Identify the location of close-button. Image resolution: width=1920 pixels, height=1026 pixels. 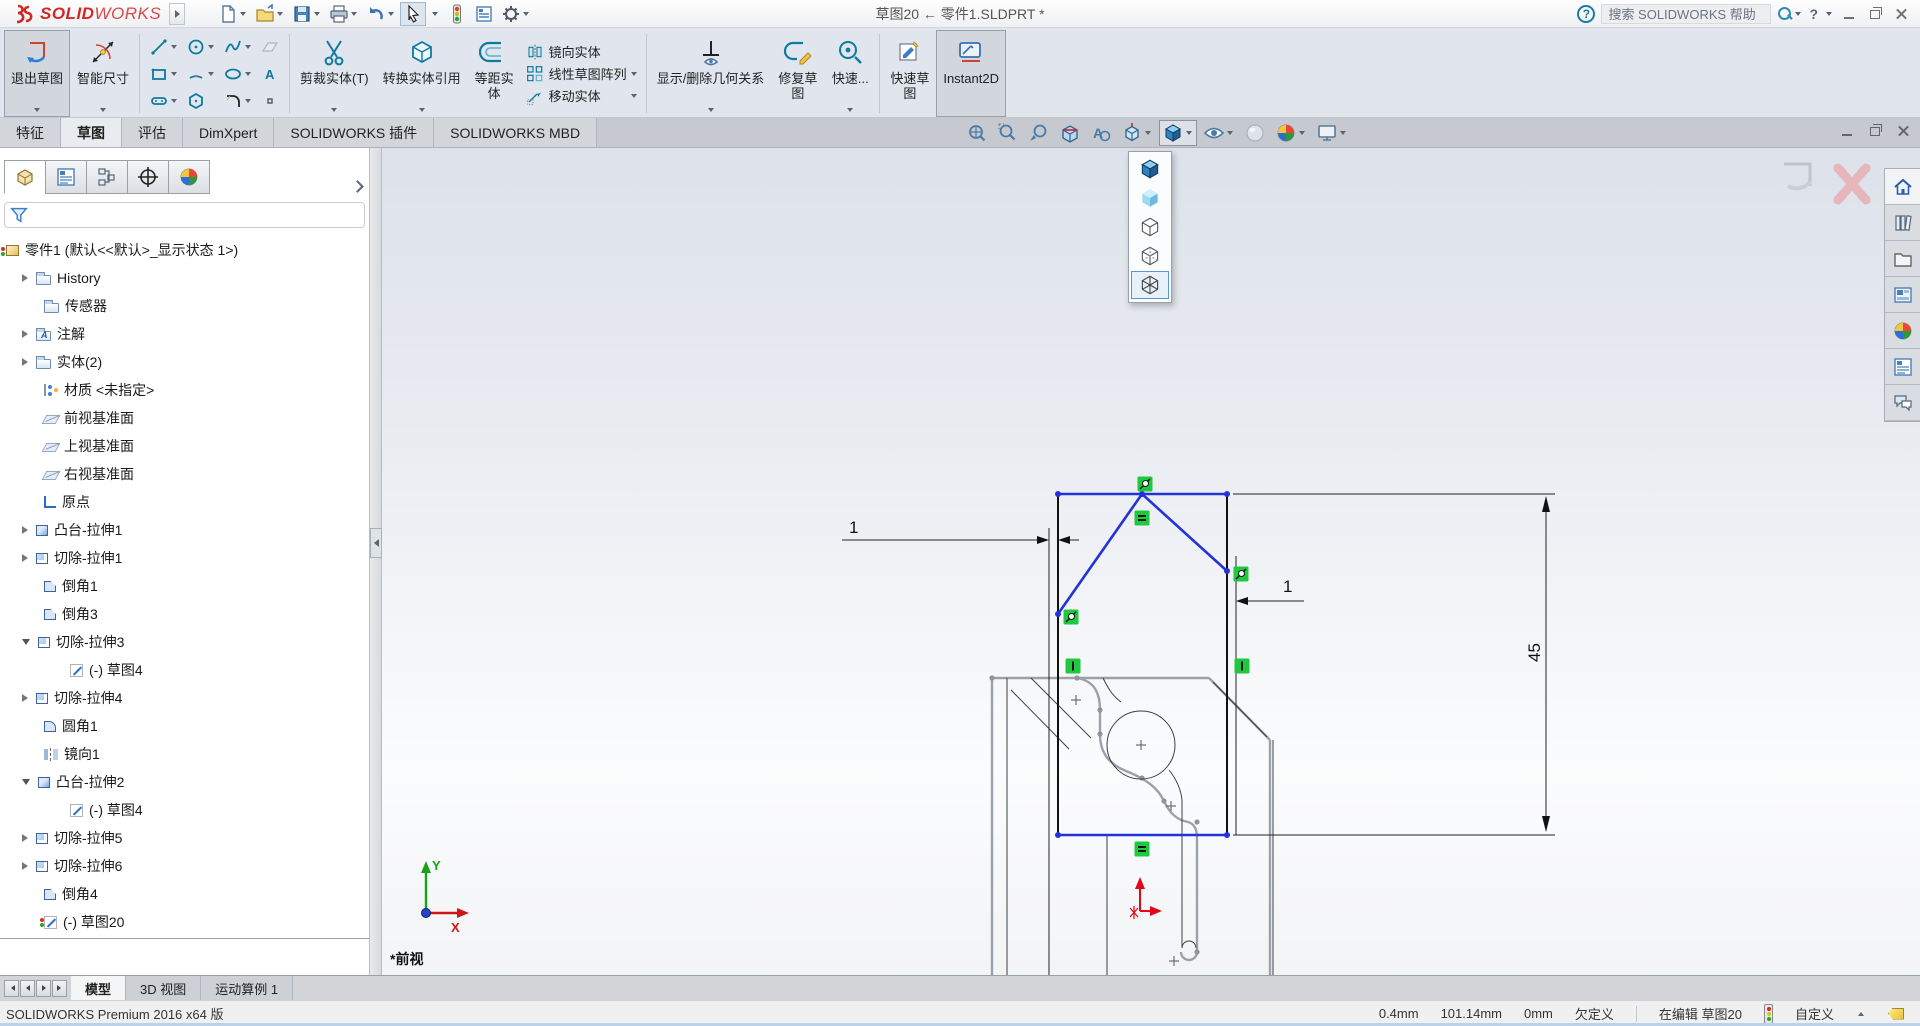
(1902, 14).